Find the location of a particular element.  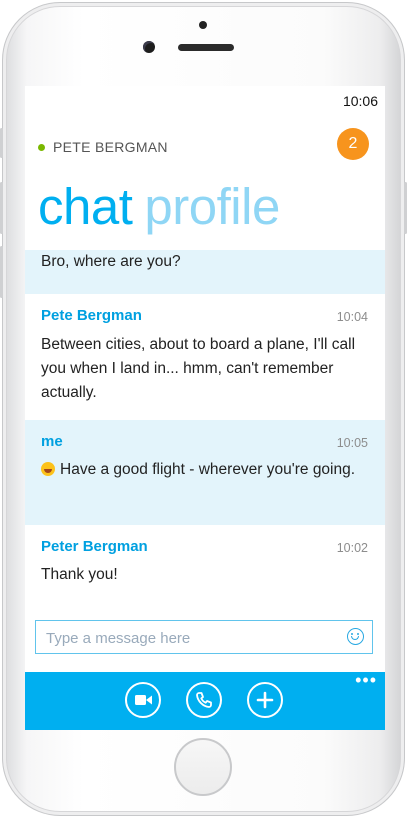

status-time: 10:06 is located at coordinates (360, 101).